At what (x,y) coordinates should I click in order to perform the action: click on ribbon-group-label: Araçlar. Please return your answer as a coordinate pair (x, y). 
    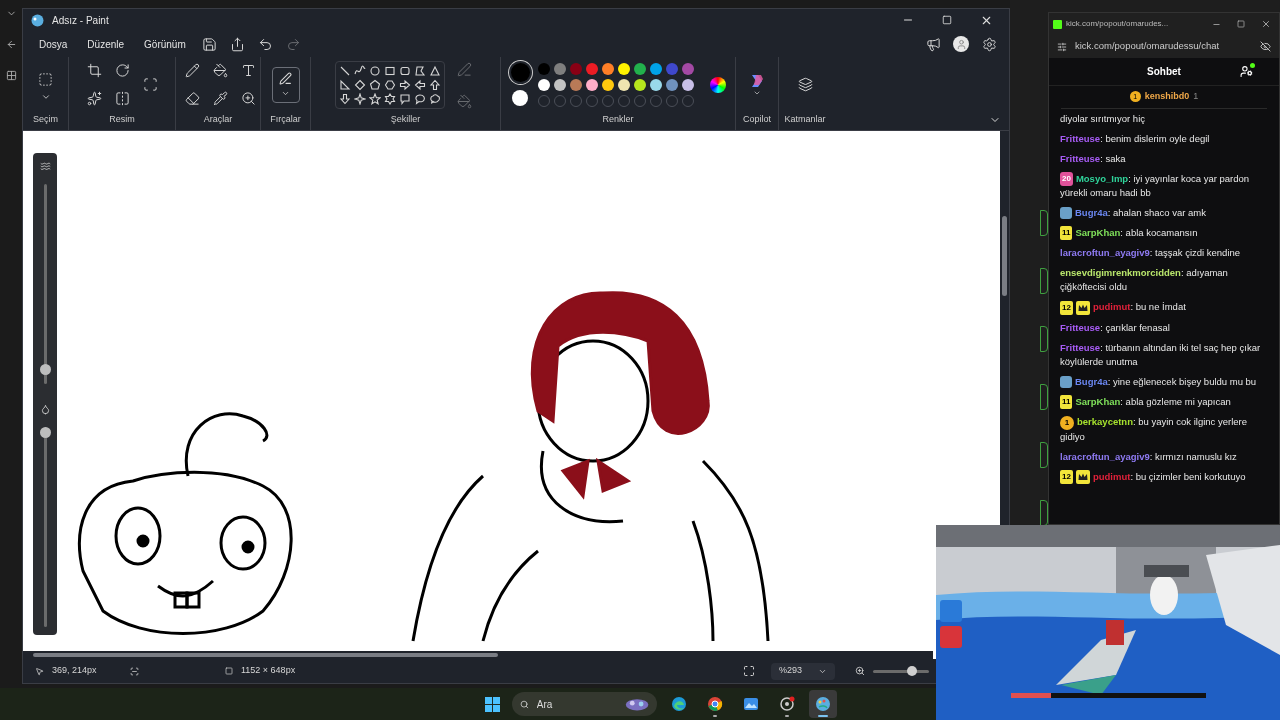
    Looking at the image, I should click on (218, 119).